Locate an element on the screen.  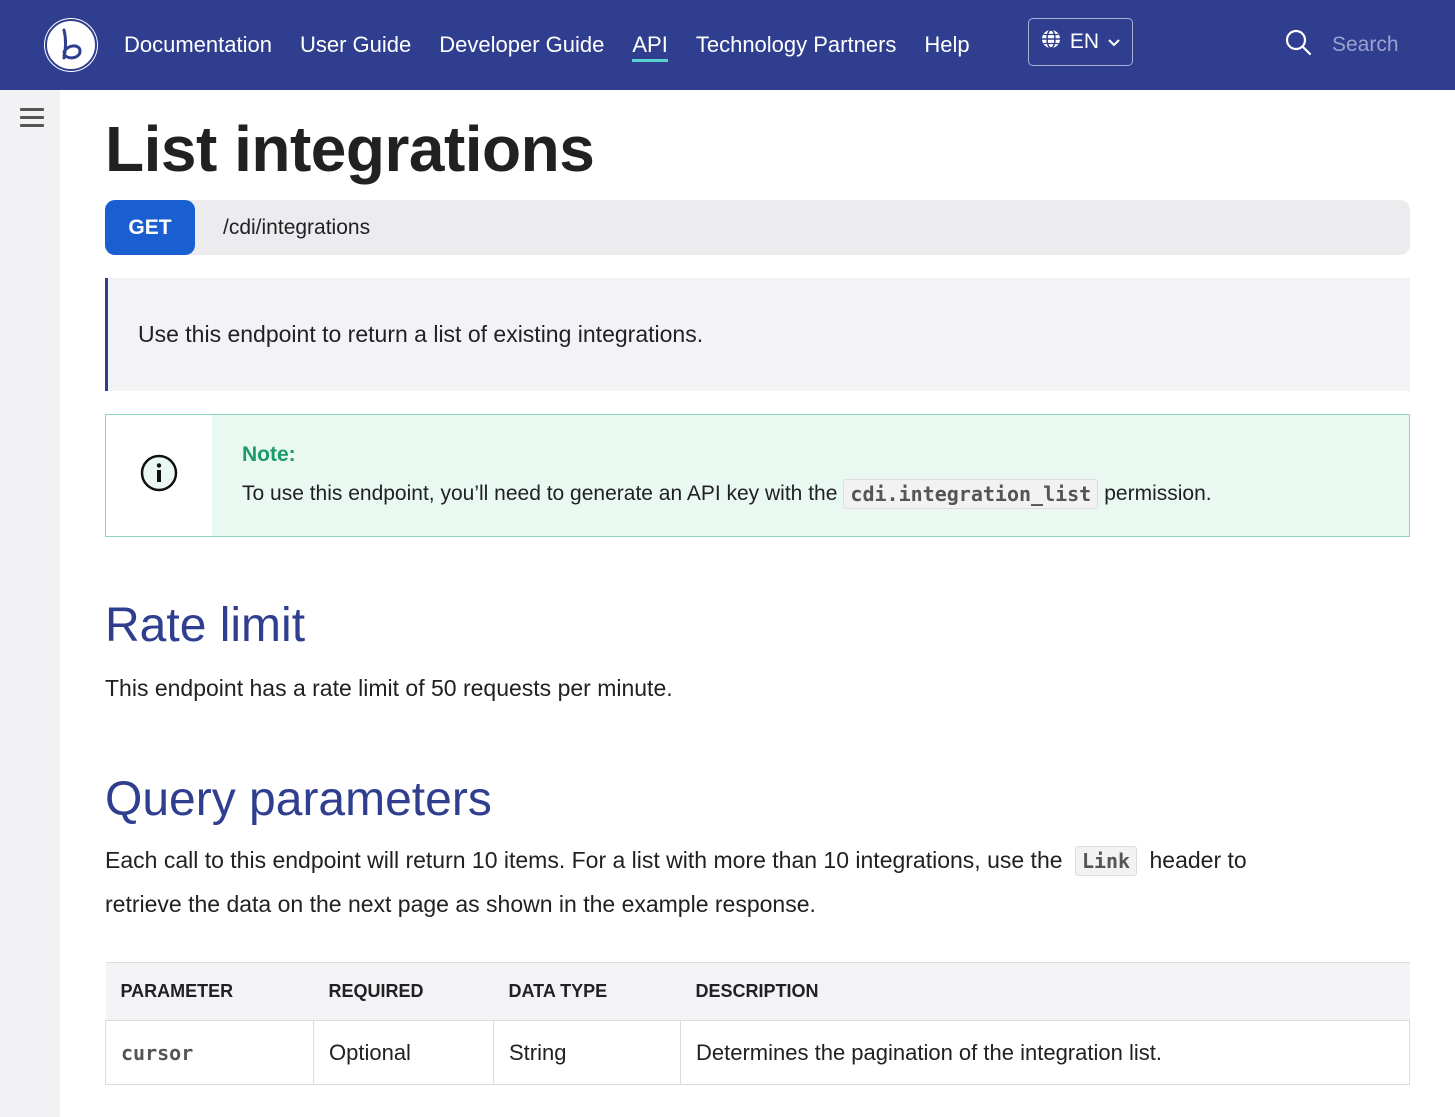
query-text-after: header to is located at coordinates (1198, 860).